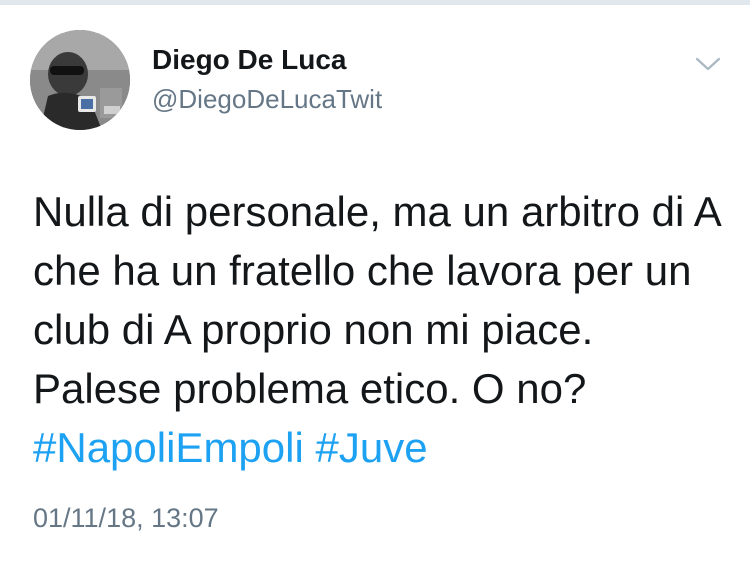 This screenshot has width=750, height=561. I want to click on tweet-timestamp: 01/11/18, 13:07, so click(126, 518).